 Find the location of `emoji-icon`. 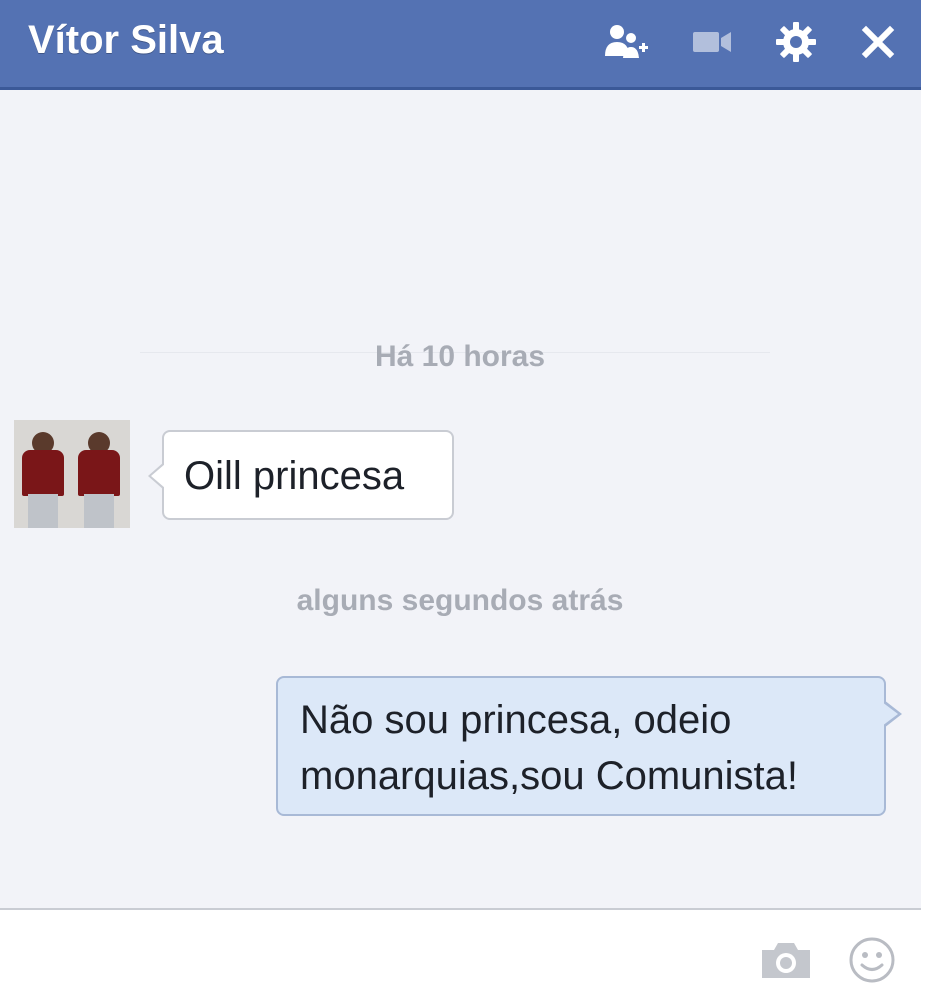

emoji-icon is located at coordinates (872, 960).